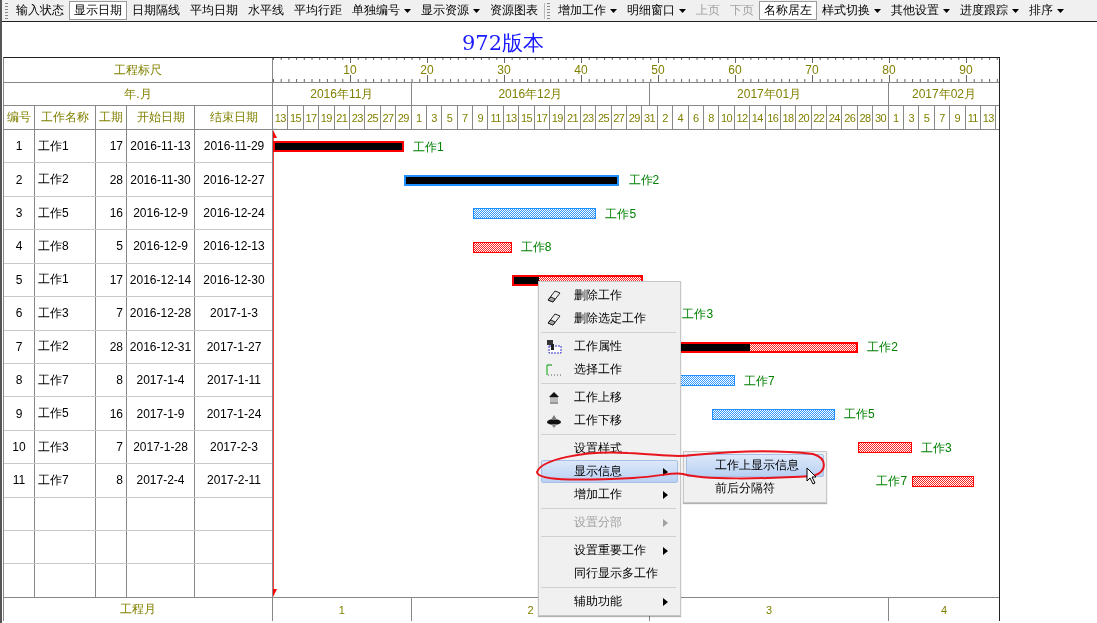 The width and height of the screenshot is (1097, 623). Describe the element at coordinates (727, 117) in the screenshot. I see `day-cell: 10` at that location.